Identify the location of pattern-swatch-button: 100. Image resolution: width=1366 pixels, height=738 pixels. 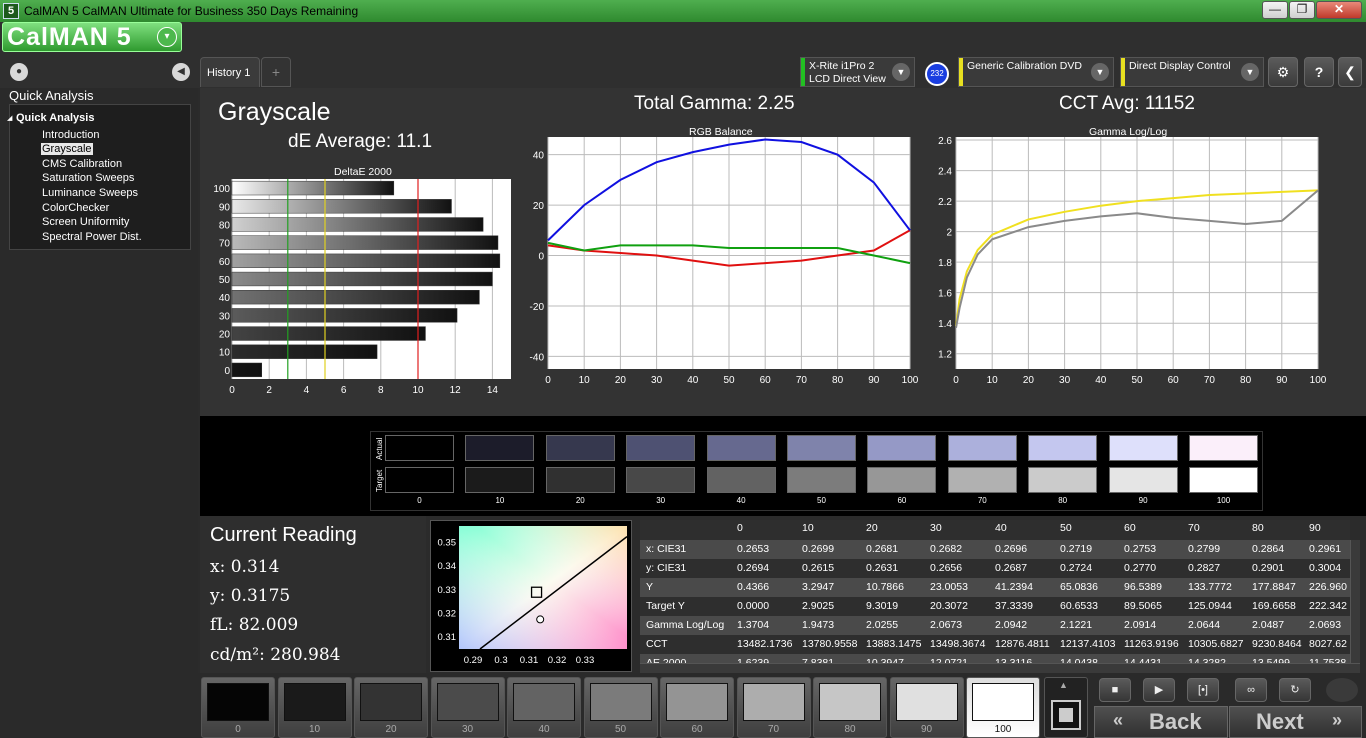
(1003, 707).